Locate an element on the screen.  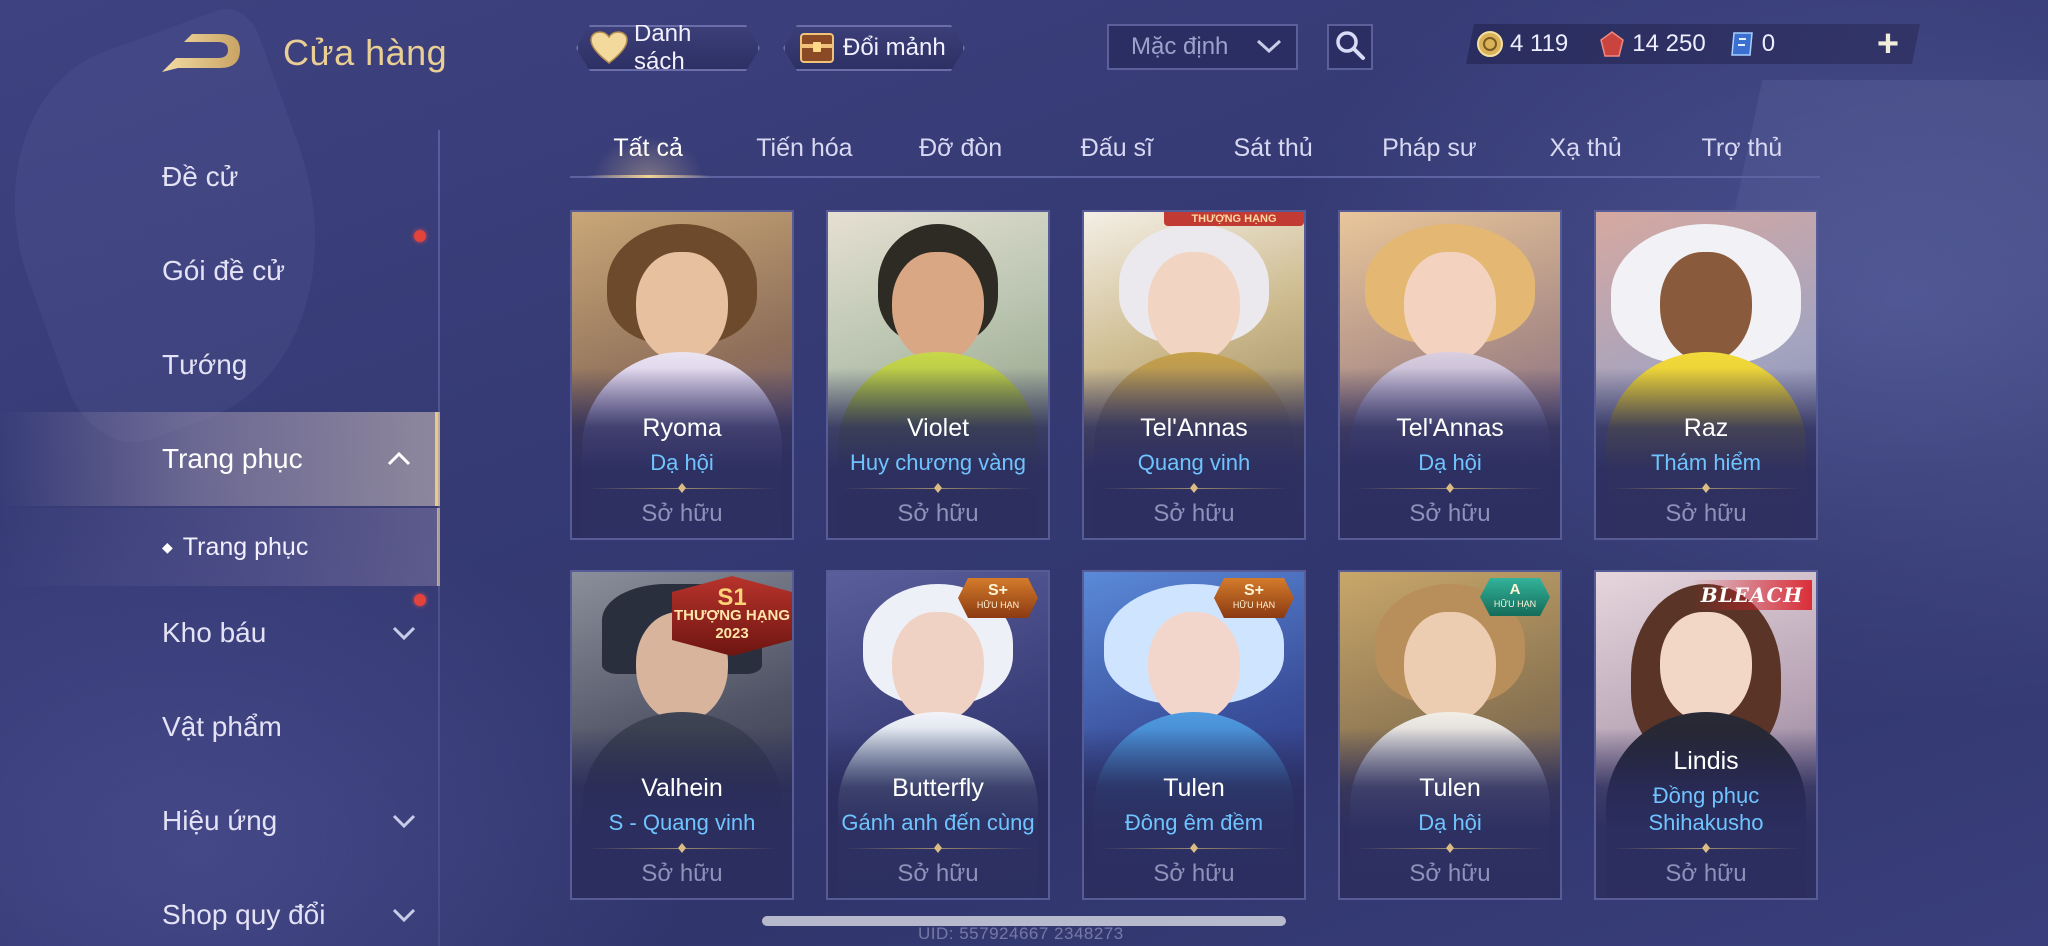
page-title: Cửa hàng is located at coordinates (365, 52).